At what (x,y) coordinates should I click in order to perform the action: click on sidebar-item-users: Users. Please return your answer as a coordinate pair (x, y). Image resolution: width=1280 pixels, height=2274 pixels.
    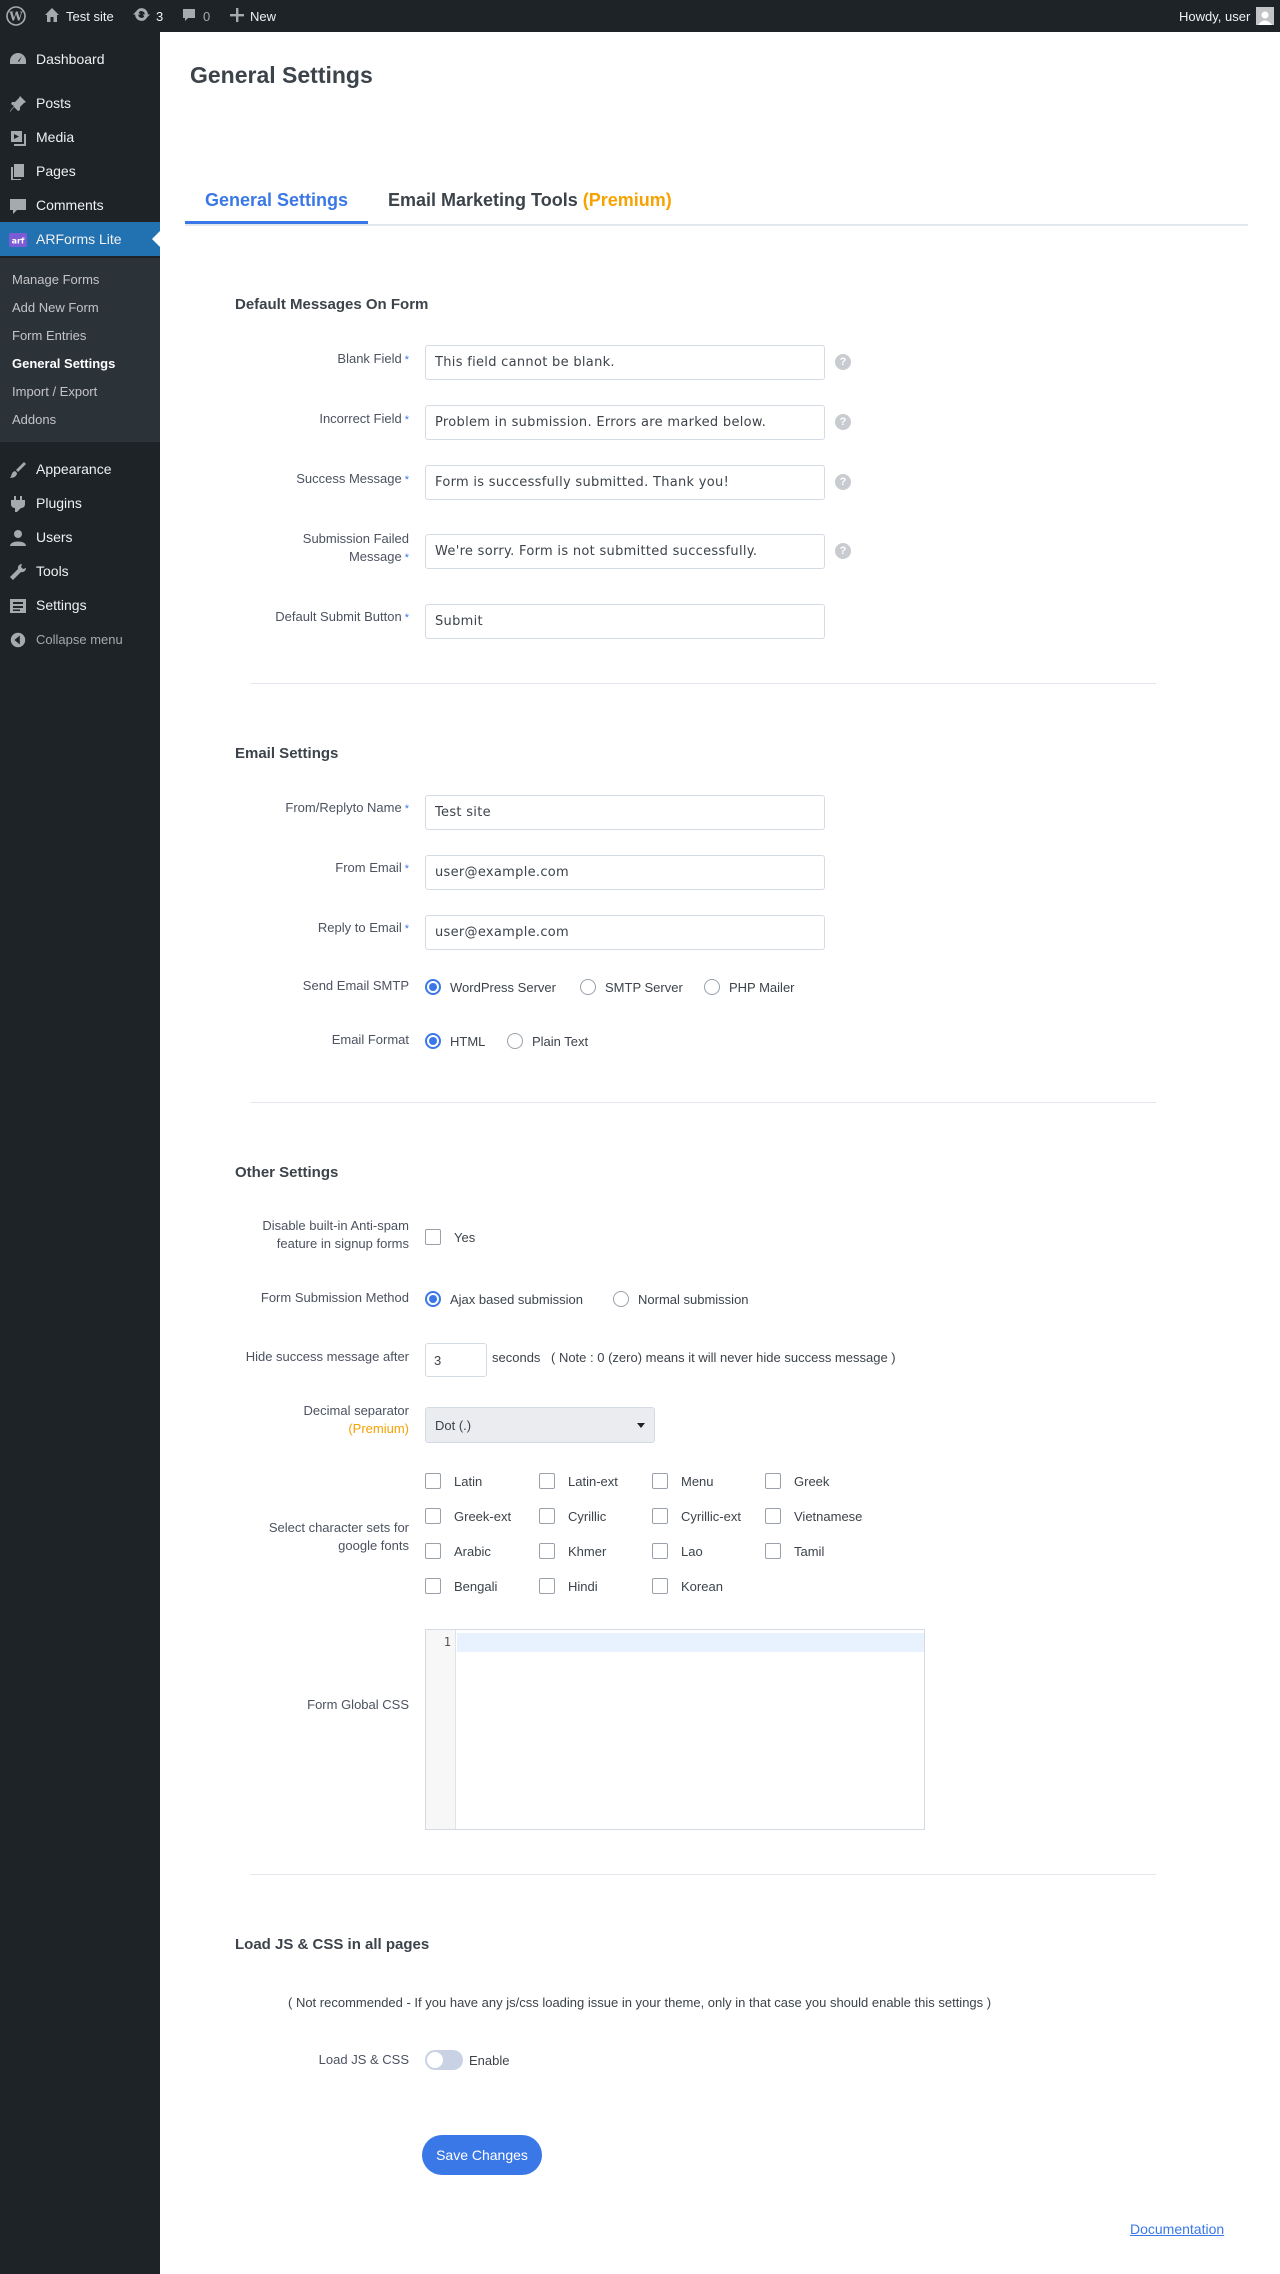
    Looking at the image, I should click on (80, 537).